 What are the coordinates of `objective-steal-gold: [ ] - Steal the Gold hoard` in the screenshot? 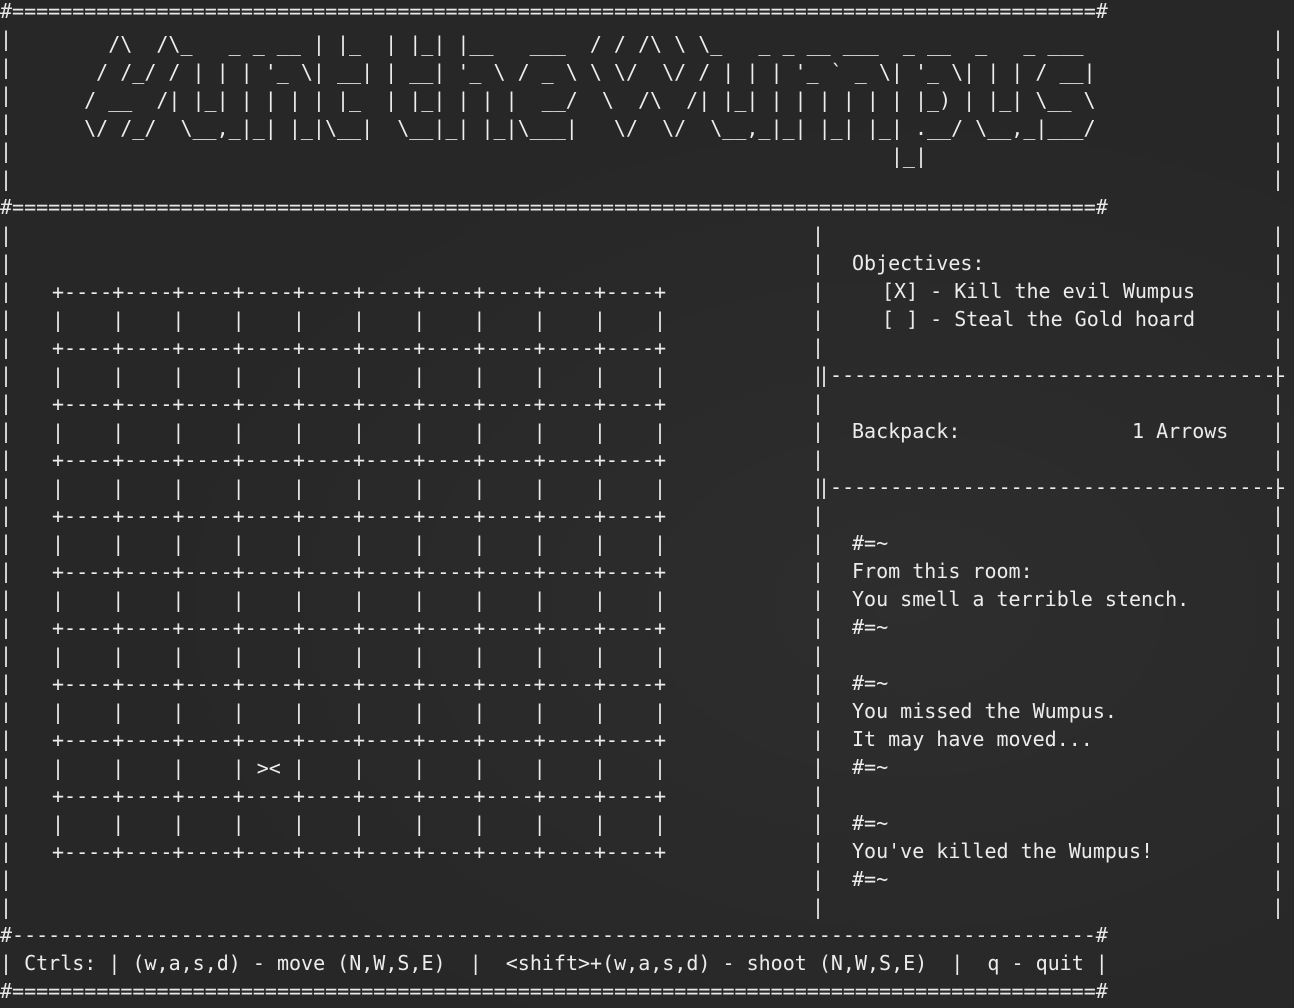 It's located at (1039, 319).